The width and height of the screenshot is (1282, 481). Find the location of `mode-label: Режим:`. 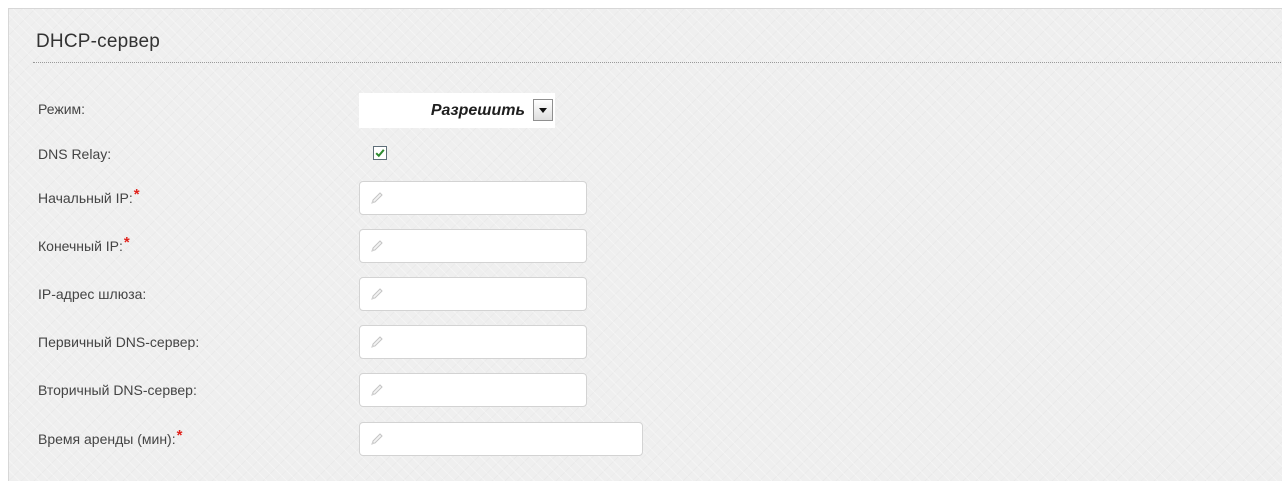

mode-label: Режим: is located at coordinates (62, 109).